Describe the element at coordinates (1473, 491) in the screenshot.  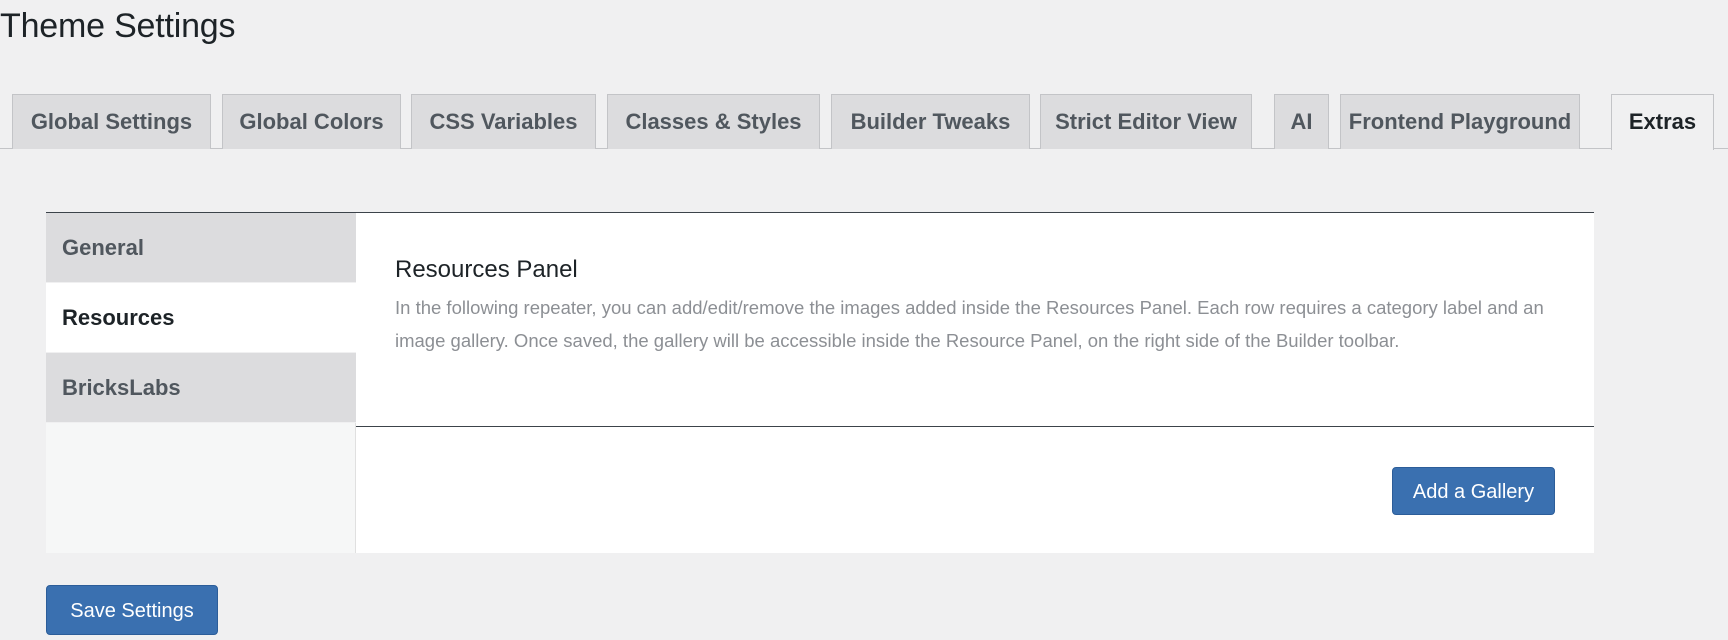
I see `add-gallery-button: Add a Gallery` at that location.